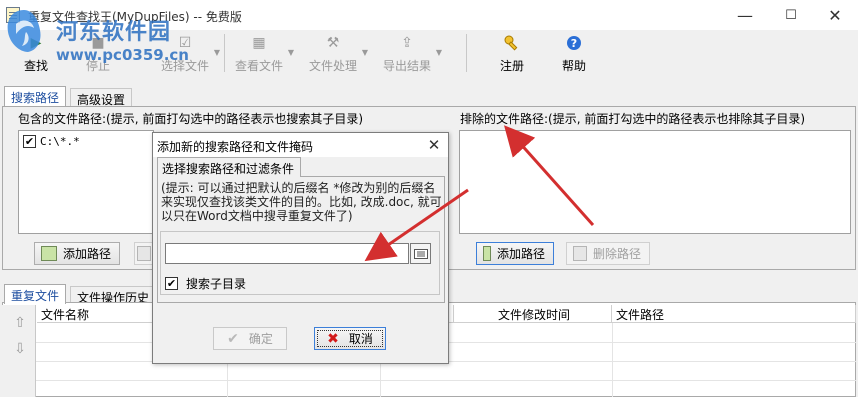 The image size is (858, 397). I want to click on file-process-label: 文件处理, so click(332, 66).